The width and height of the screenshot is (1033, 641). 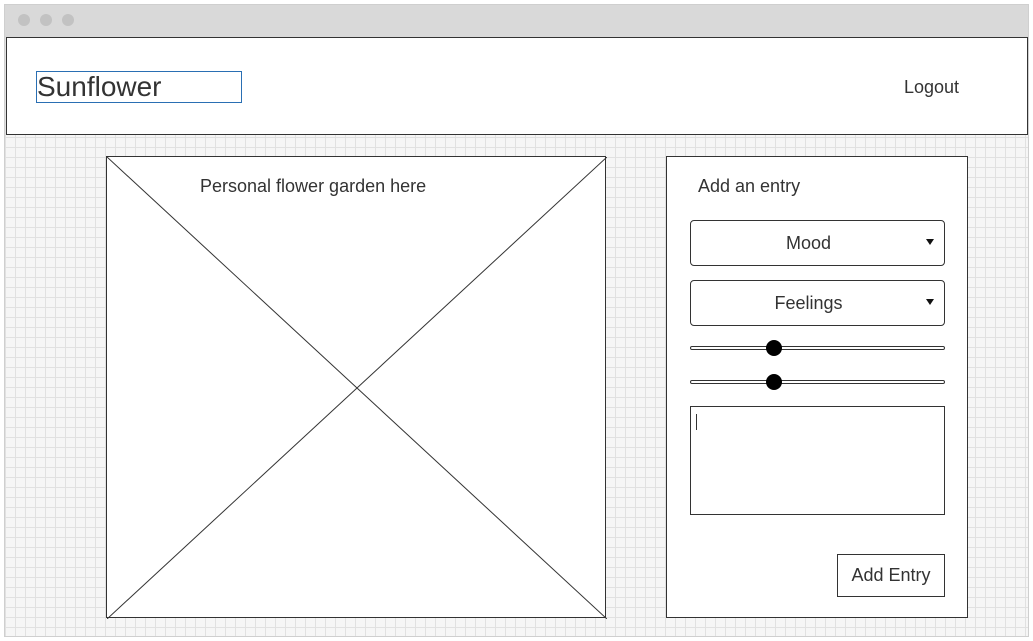 I want to click on mood-intensity-slider, so click(x=817, y=348).